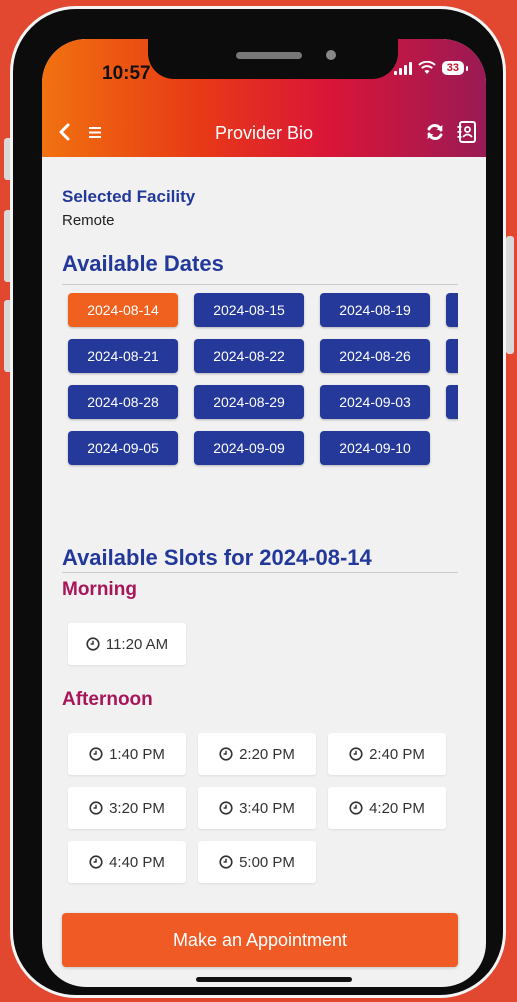  What do you see at coordinates (249, 310) in the screenshot?
I see `date-chip: 2024-08-15` at bounding box center [249, 310].